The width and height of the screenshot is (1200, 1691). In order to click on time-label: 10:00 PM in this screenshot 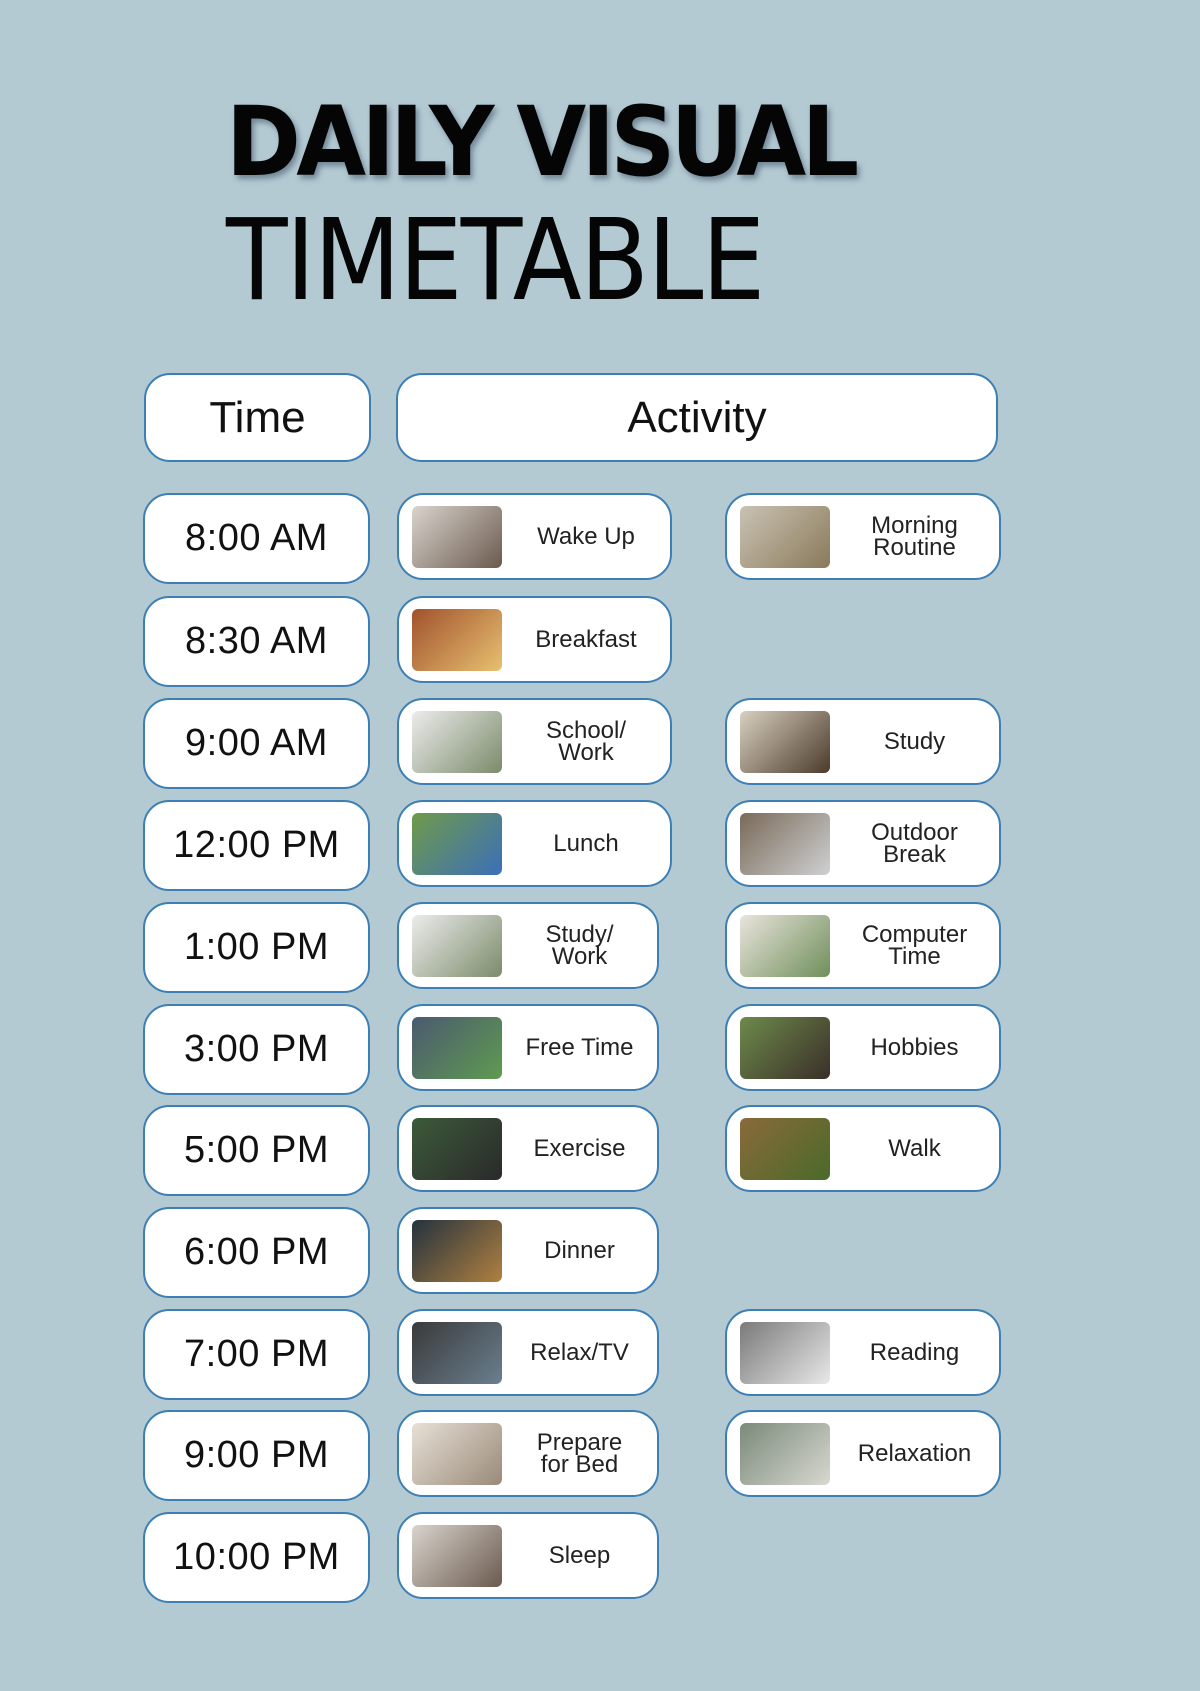, I will do `click(256, 1557)`.